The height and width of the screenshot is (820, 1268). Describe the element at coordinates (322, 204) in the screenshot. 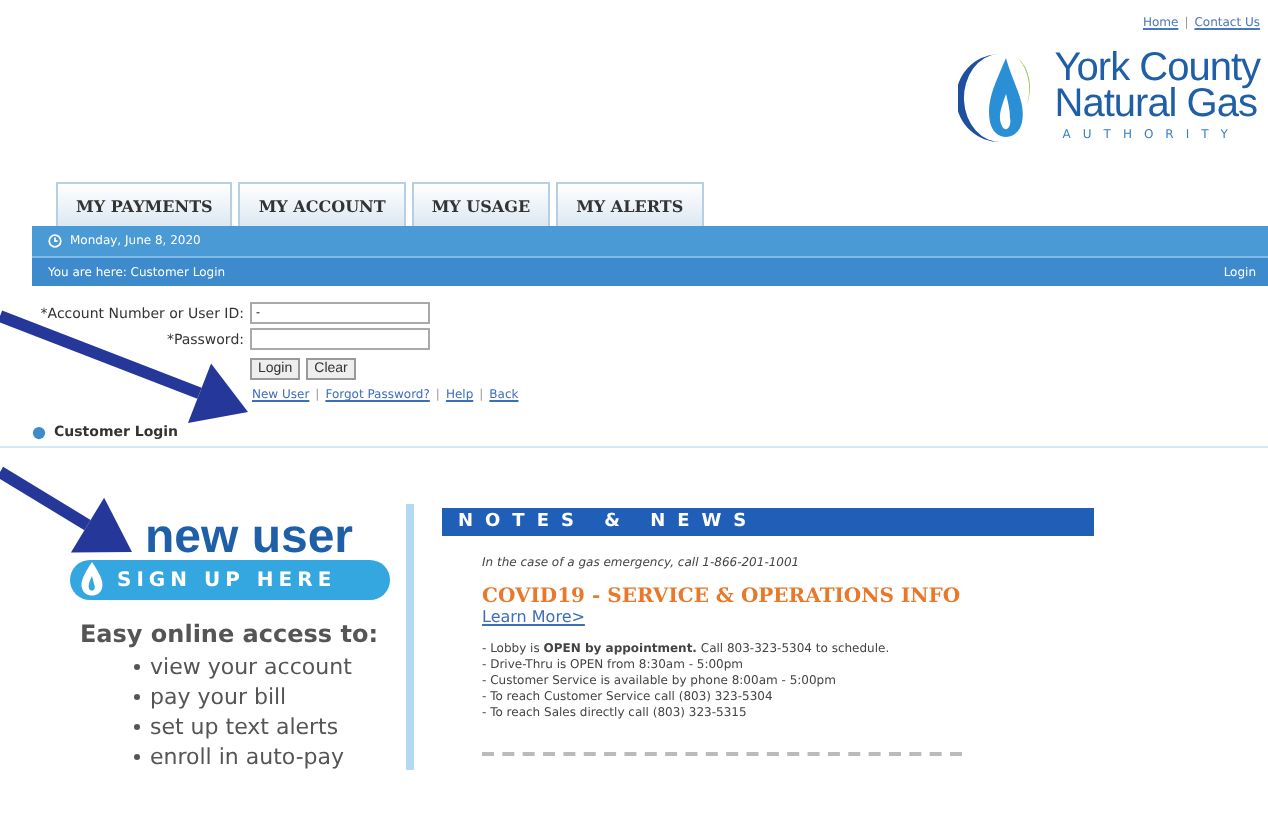

I see `nav-tab: MY ACCOUNT` at that location.